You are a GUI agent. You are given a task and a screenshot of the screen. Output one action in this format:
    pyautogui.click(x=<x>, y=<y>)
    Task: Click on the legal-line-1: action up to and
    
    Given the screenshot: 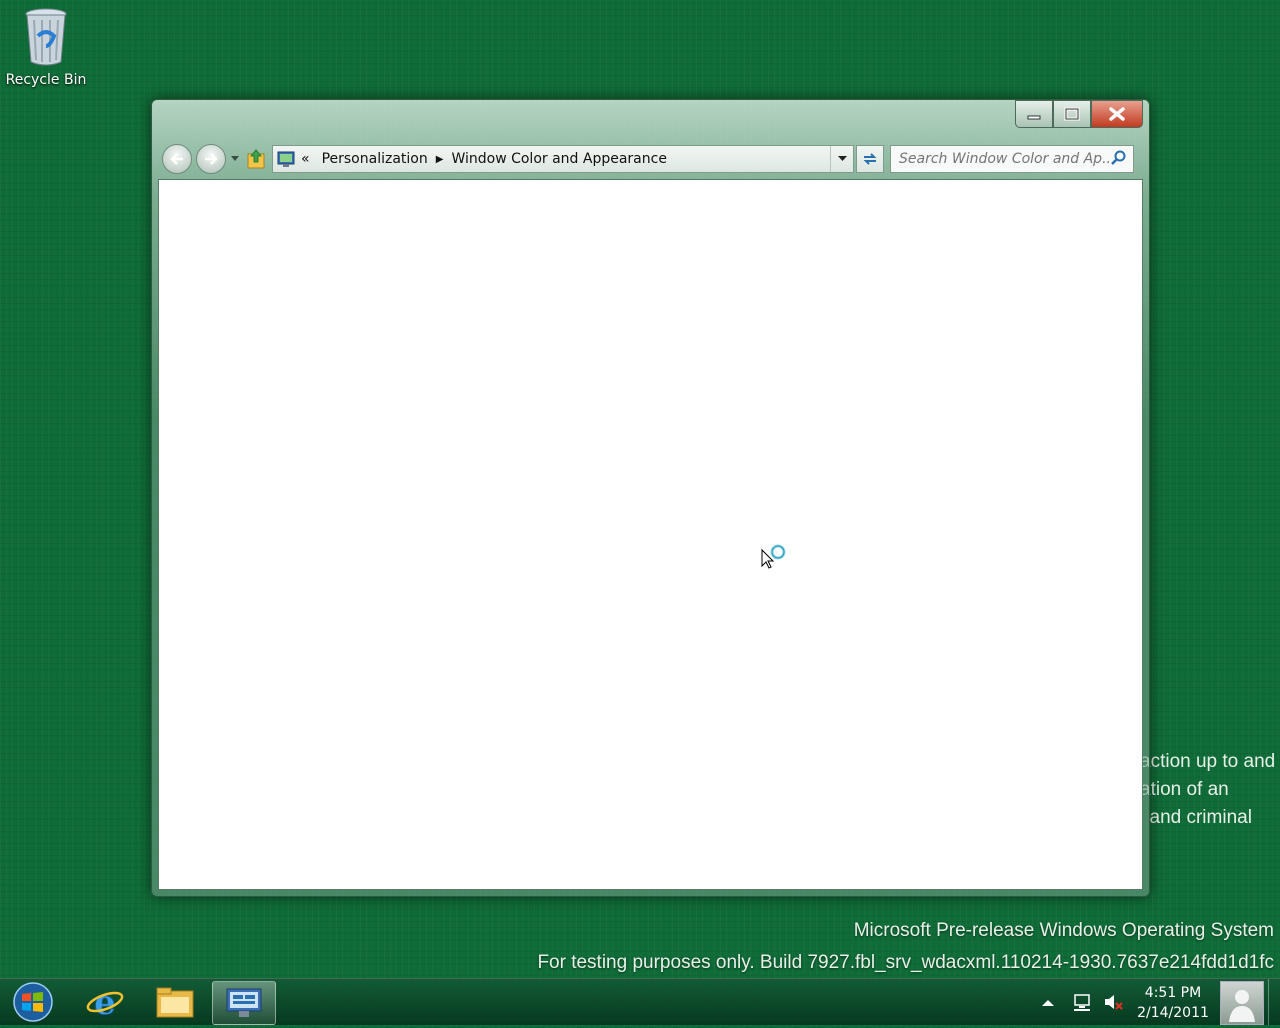 What is the action you would take?
    pyautogui.click(x=1208, y=761)
    